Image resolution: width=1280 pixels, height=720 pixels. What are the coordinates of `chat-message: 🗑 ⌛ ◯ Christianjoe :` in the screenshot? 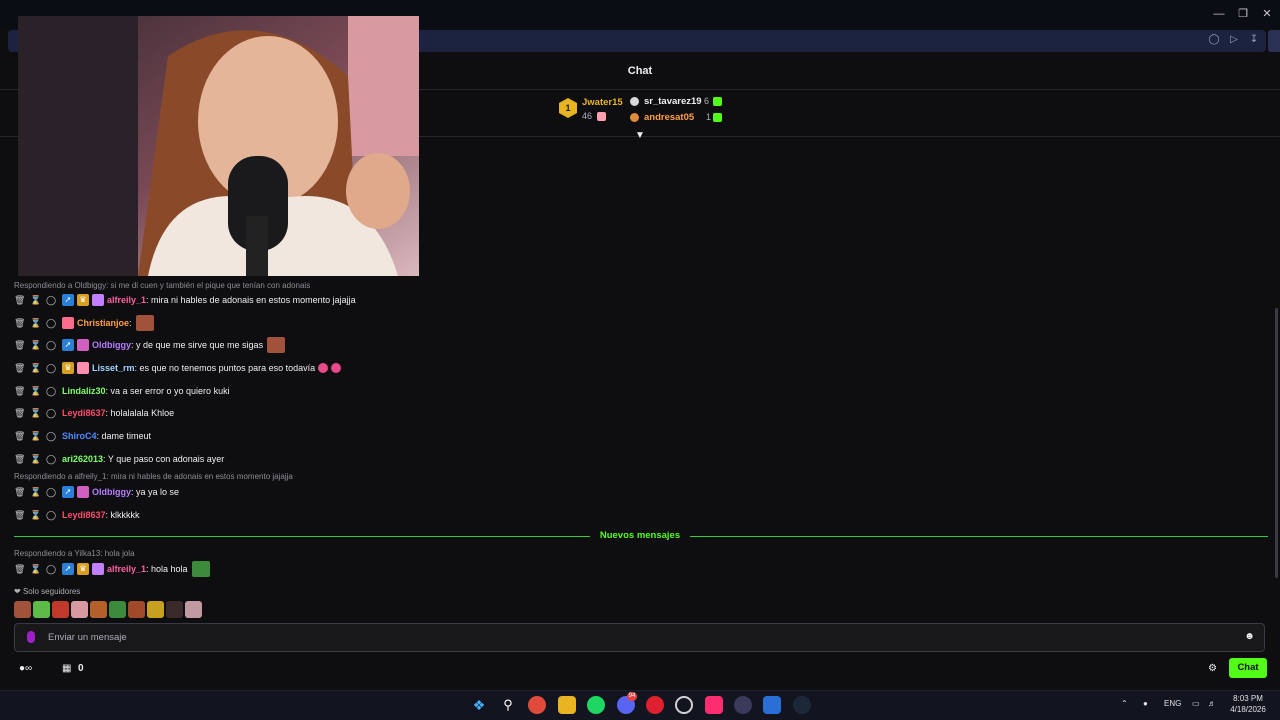 It's located at (84, 323).